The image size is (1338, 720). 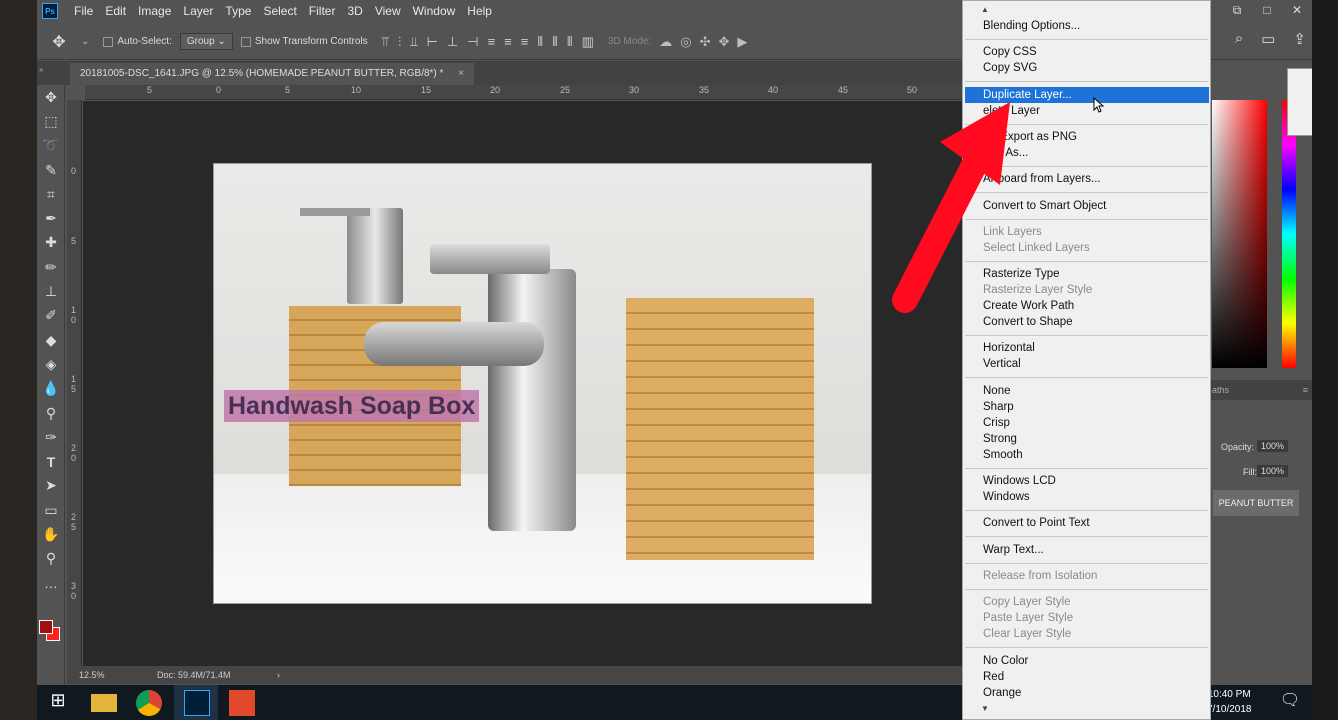 I want to click on zoom-tool-icon: ⚲, so click(x=51, y=559).